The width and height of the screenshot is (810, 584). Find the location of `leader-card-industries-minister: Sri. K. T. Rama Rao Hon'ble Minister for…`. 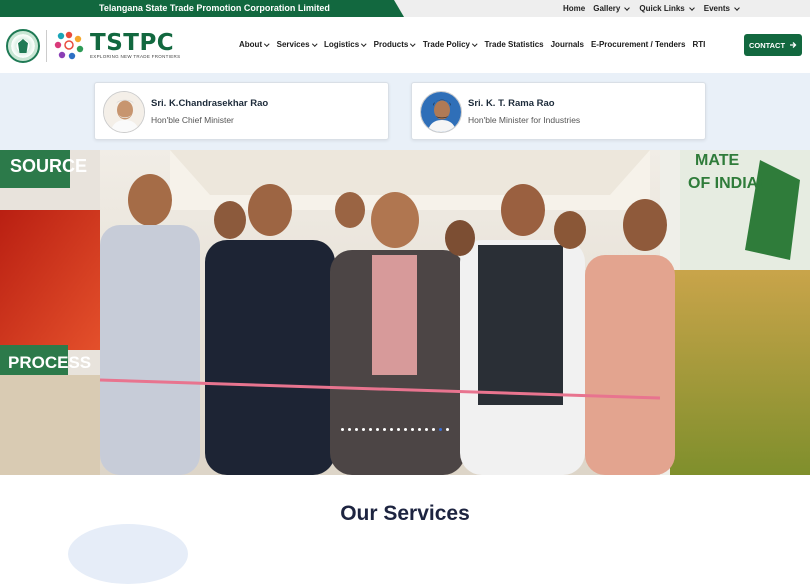

leader-card-industries-minister: Sri. K. T. Rama Rao Hon'ble Minister for… is located at coordinates (558, 111).